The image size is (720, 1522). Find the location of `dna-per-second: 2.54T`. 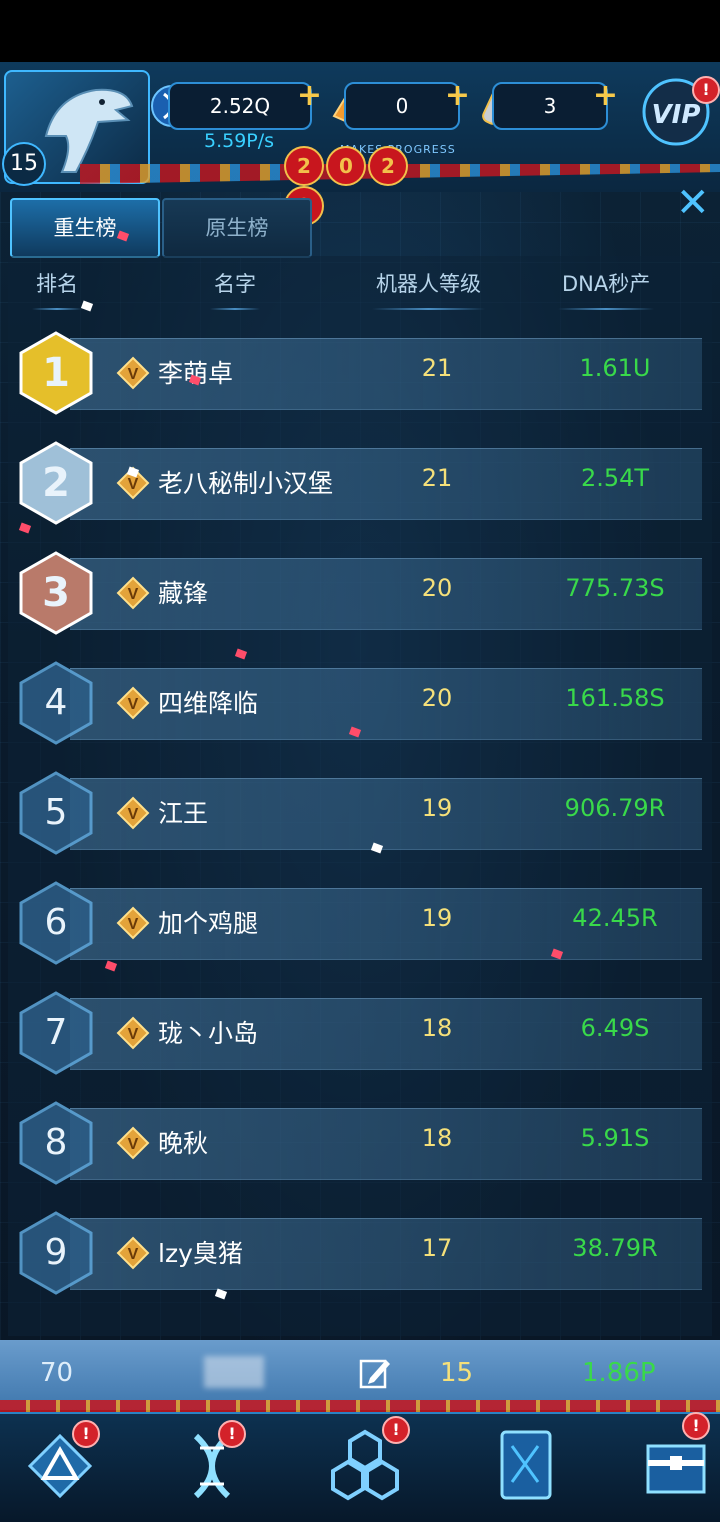

dna-per-second: 2.54T is located at coordinates (615, 478).